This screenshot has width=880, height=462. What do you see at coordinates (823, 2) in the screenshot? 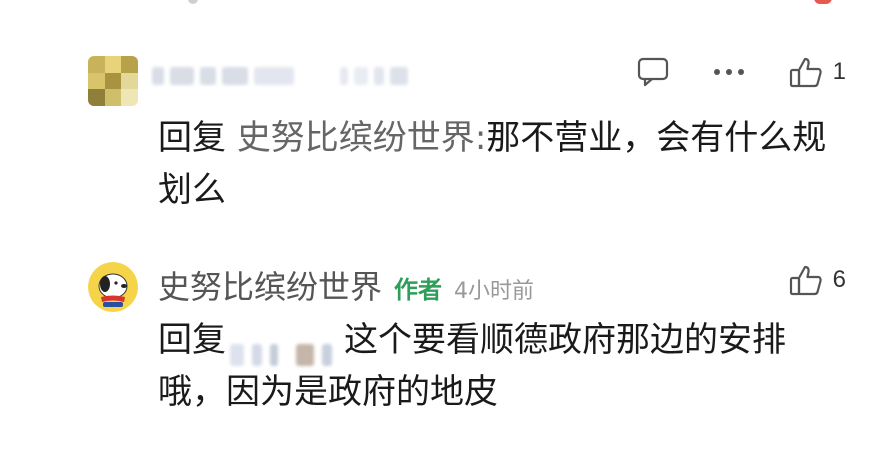
I see `notification-dot` at bounding box center [823, 2].